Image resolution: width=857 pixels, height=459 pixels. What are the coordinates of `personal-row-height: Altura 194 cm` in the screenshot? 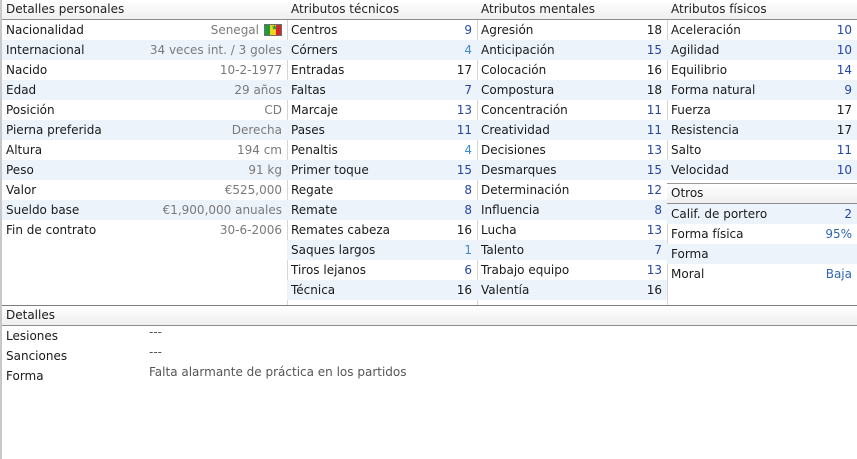 It's located at (144, 150).